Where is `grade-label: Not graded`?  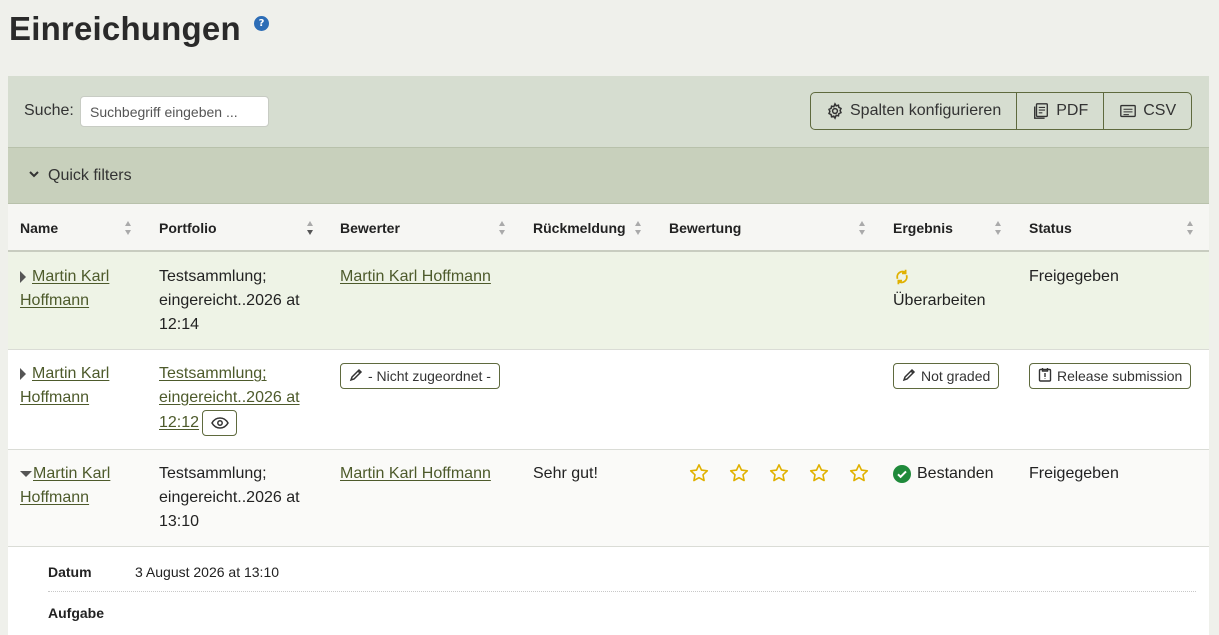 grade-label: Not graded is located at coordinates (956, 376).